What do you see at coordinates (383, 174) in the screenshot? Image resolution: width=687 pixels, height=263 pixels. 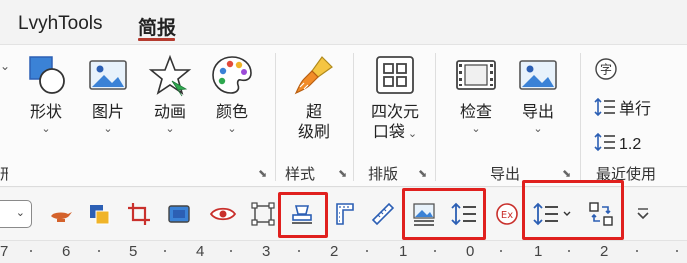 I see `group-label-layout: 排版` at bounding box center [383, 174].